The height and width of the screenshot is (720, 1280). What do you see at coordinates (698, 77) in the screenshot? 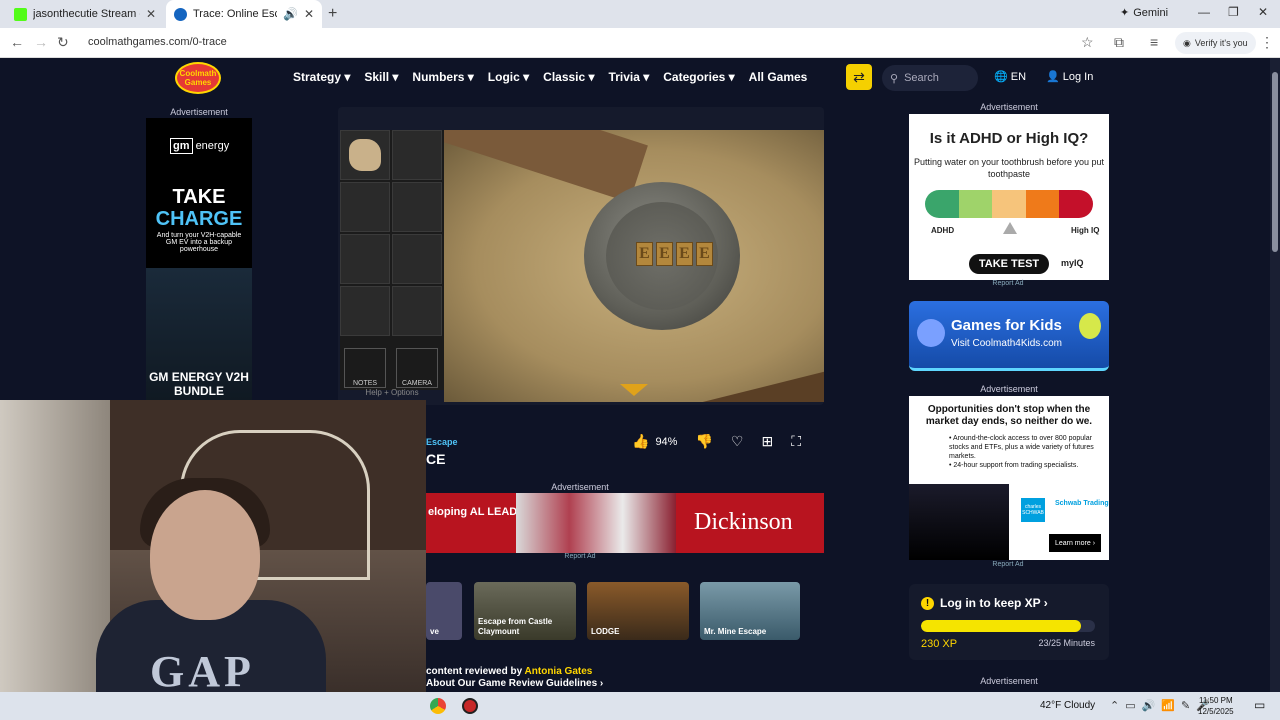
I see `menu-categories: Categories ▾` at bounding box center [698, 77].